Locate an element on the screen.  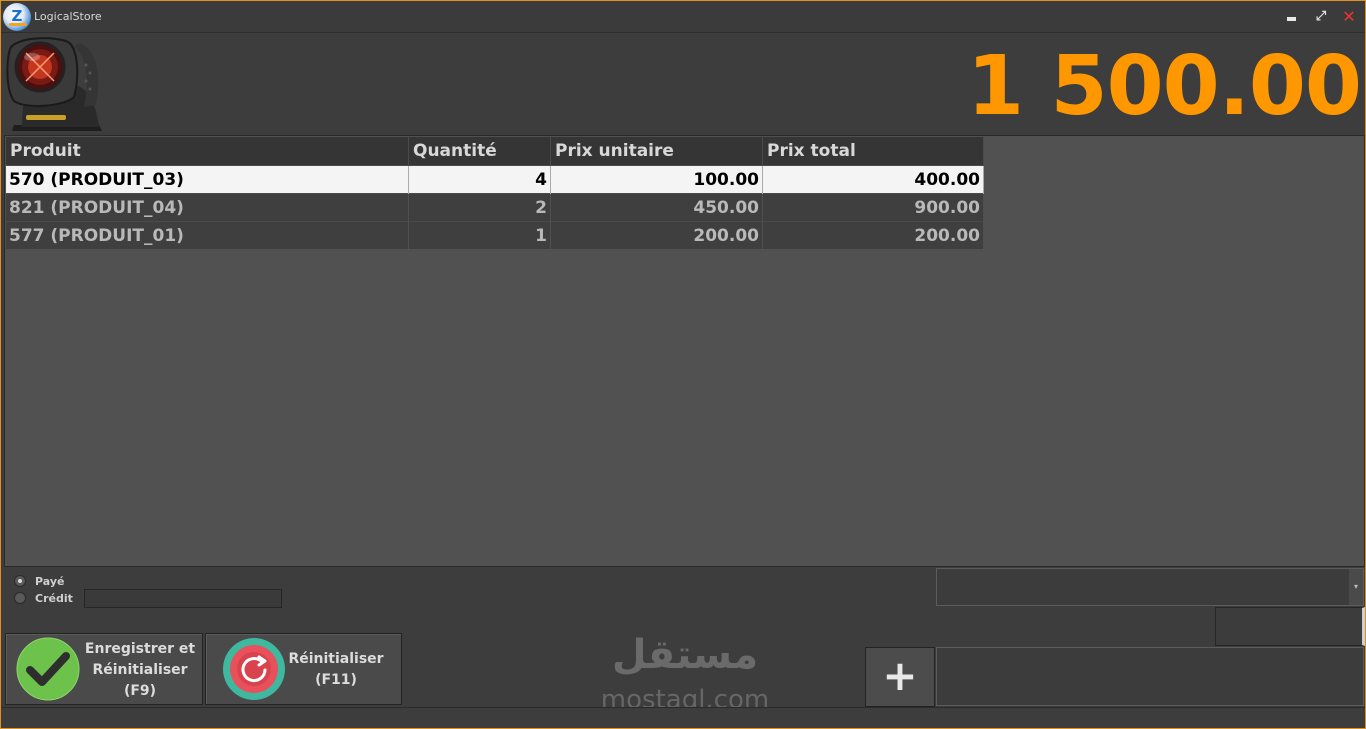
table-row: 577 (PRODUIT_01) 1 200.00 200.00 is located at coordinates (495, 235).